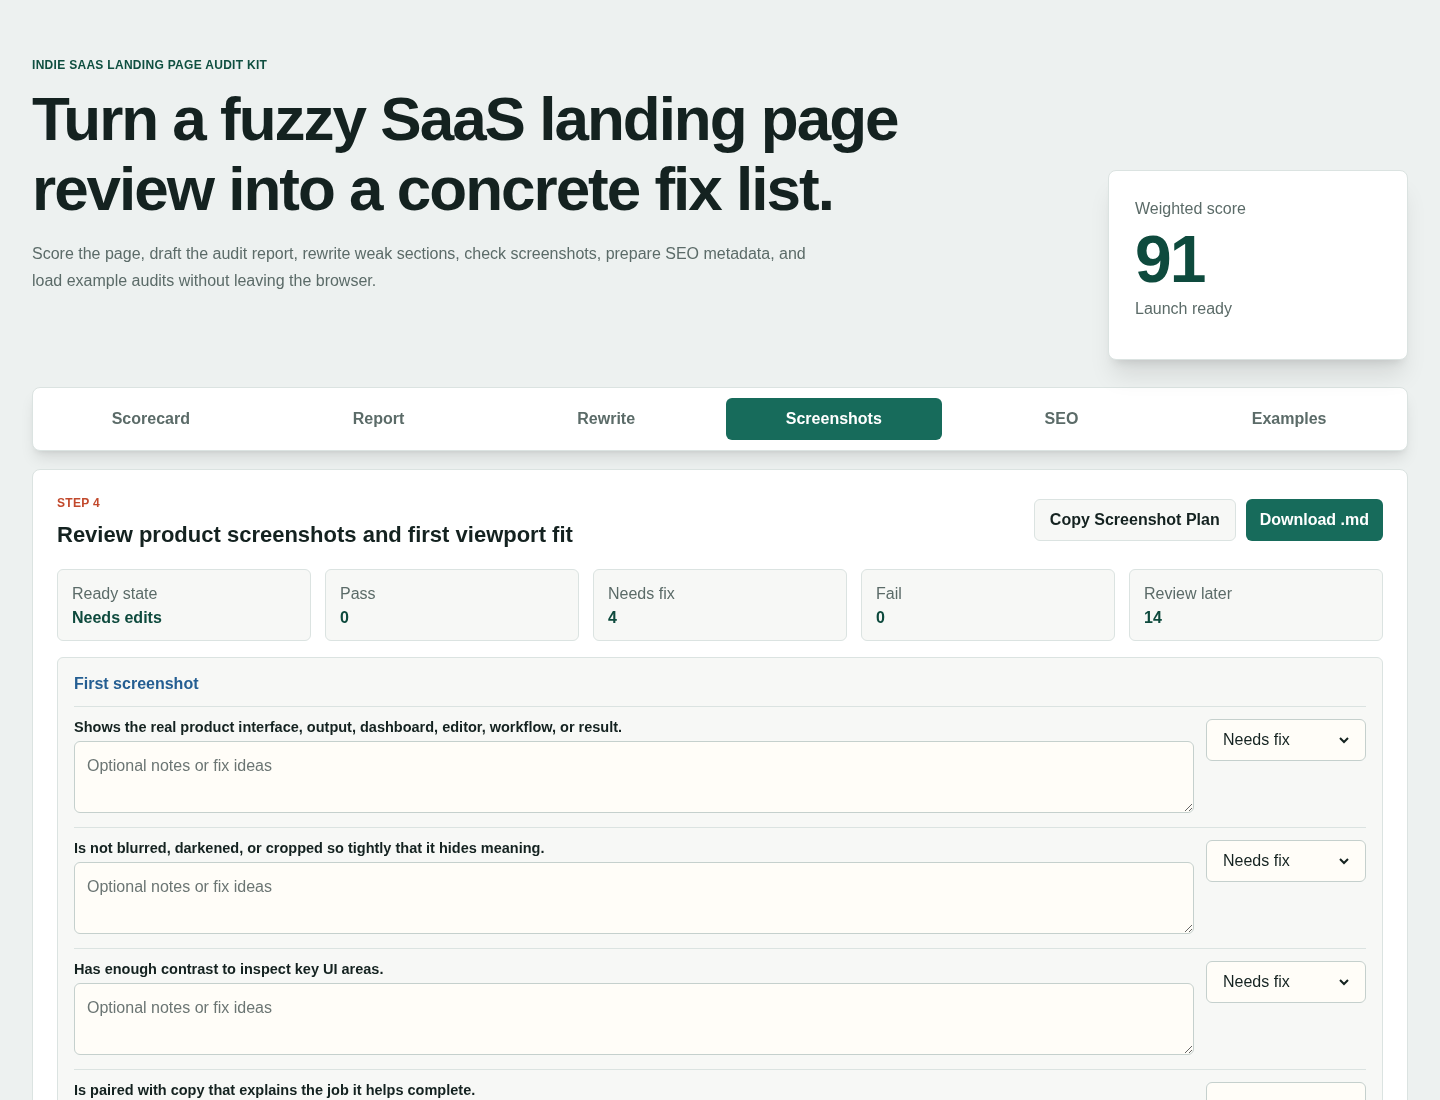 The height and width of the screenshot is (1100, 1440). Describe the element at coordinates (315, 535) in the screenshot. I see `panel-heading: Review product screenshots and first viewport fit` at that location.